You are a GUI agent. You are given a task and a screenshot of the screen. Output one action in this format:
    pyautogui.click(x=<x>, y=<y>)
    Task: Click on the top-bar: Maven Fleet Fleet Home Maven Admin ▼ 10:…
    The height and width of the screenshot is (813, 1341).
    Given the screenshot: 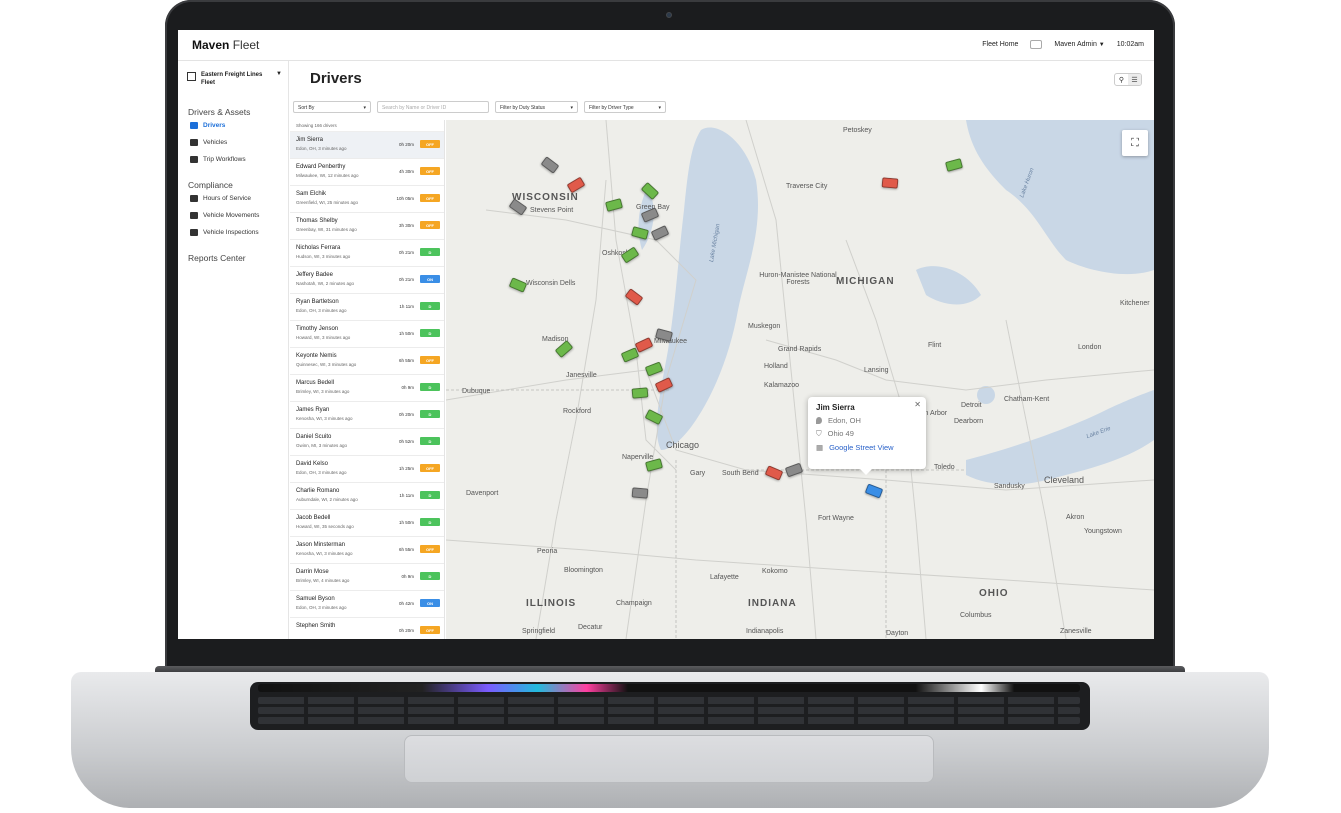 What is the action you would take?
    pyautogui.click(x=666, y=45)
    